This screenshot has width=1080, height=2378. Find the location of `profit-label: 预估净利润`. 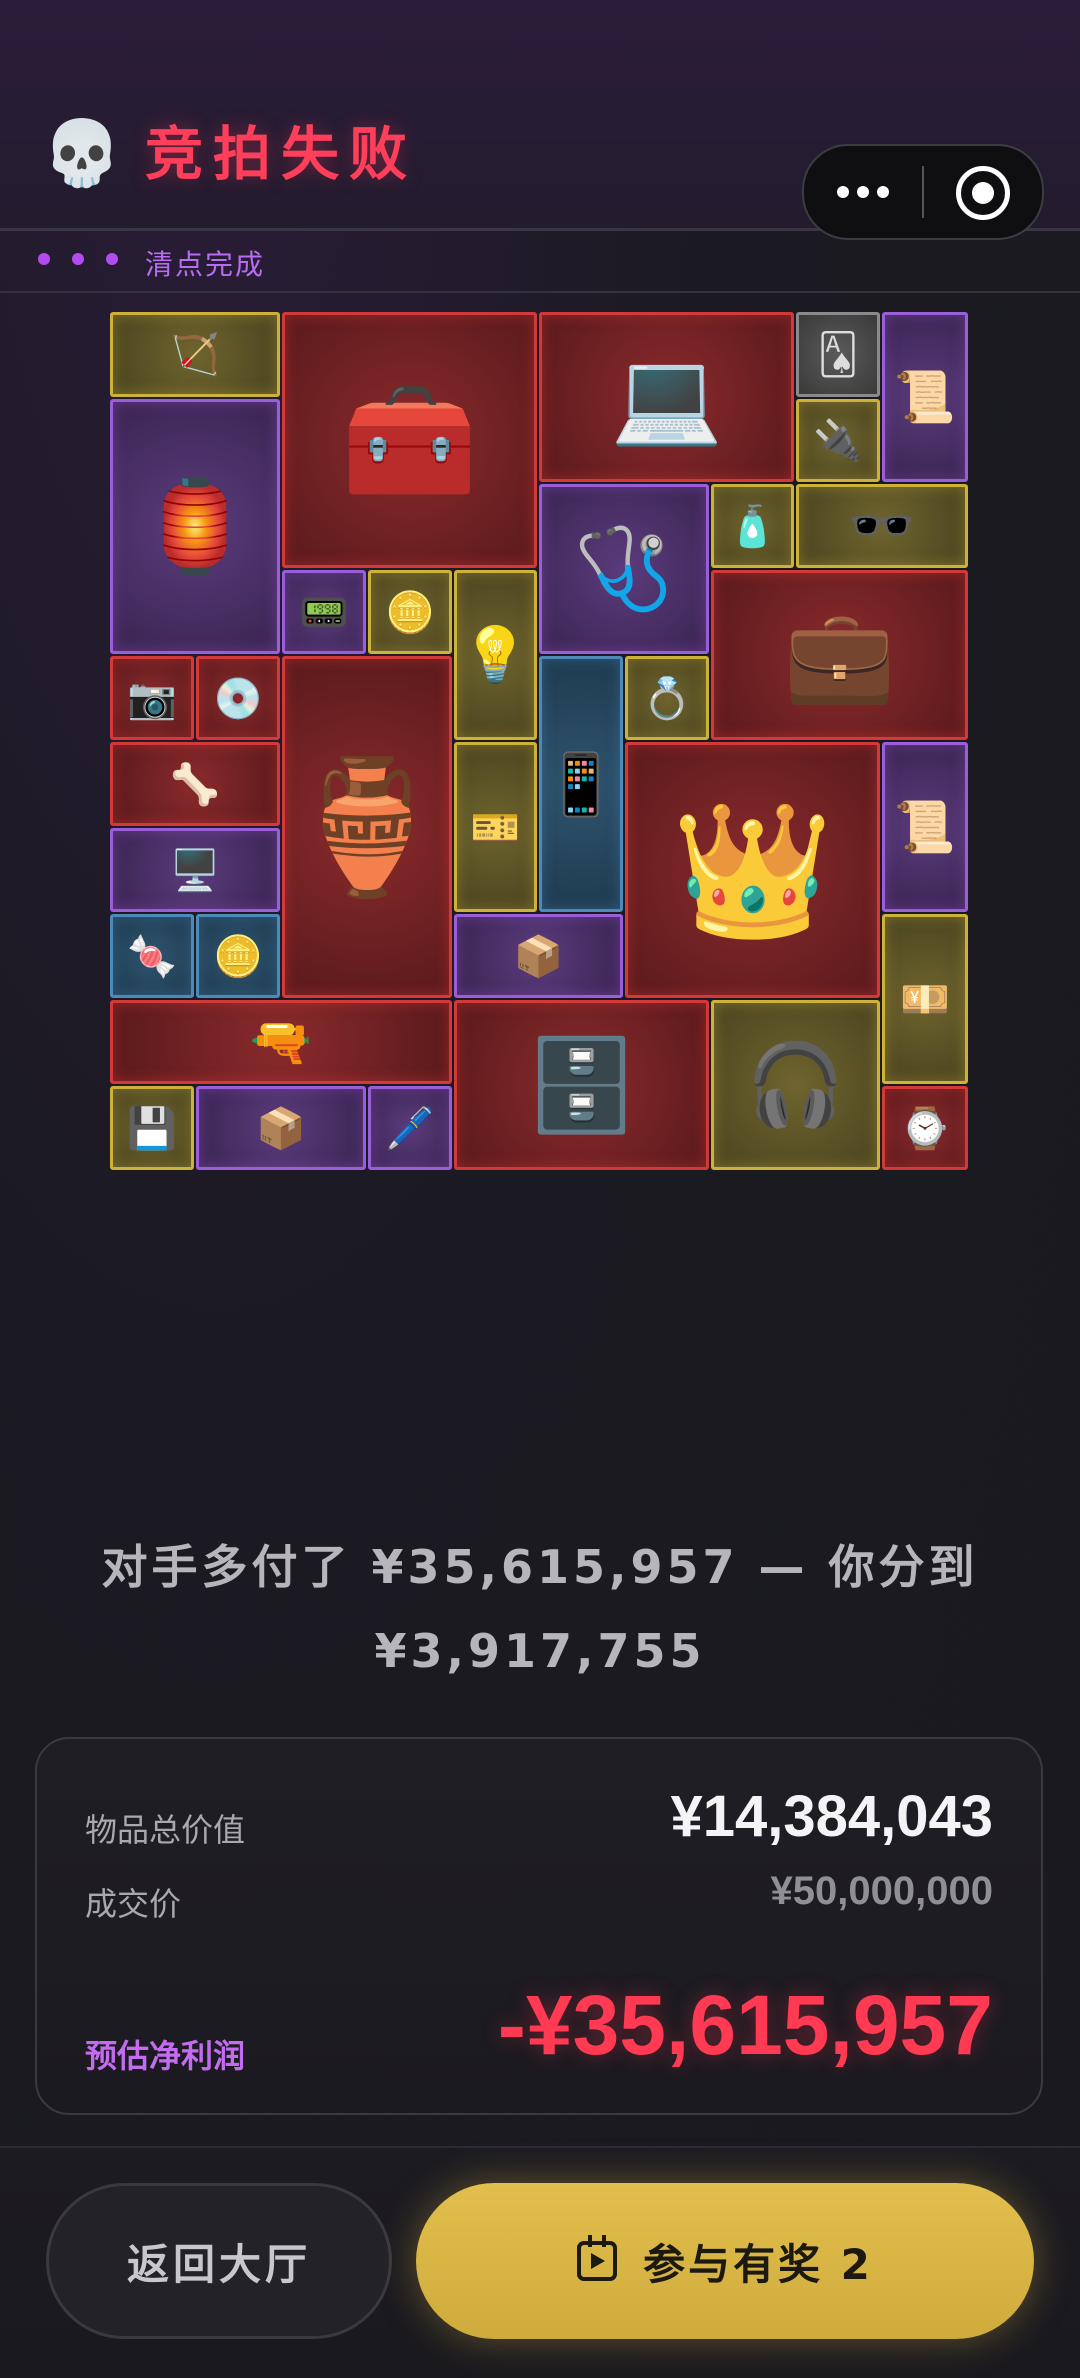

profit-label: 预估净利润 is located at coordinates (165, 2056).